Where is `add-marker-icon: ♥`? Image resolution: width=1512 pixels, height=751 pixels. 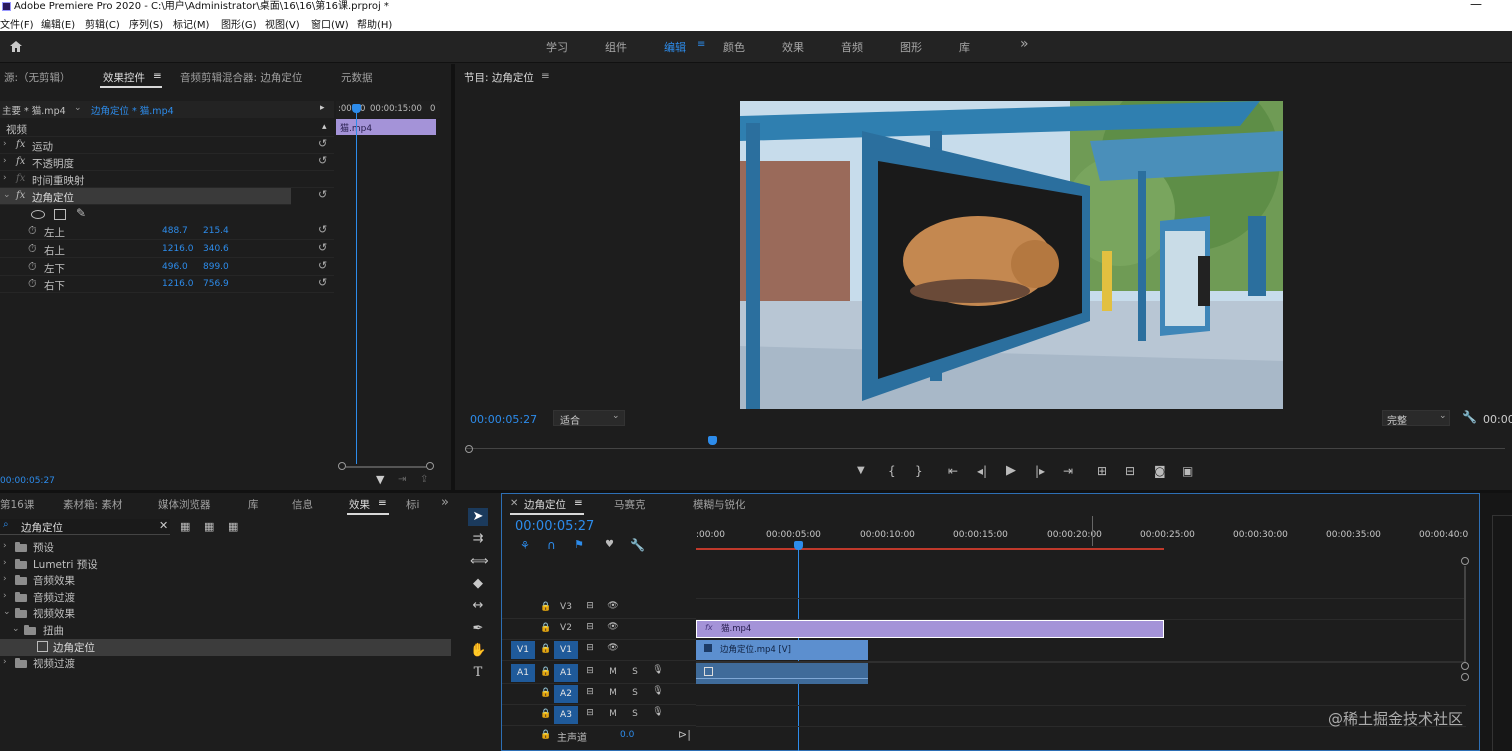 add-marker-icon: ♥ is located at coordinates (609, 544).